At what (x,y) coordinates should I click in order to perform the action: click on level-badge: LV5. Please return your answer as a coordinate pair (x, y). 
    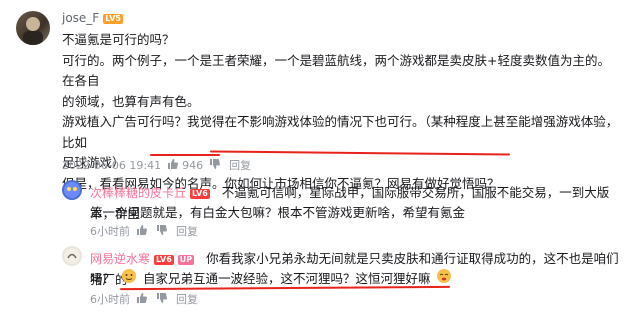
    Looking at the image, I should click on (113, 18).